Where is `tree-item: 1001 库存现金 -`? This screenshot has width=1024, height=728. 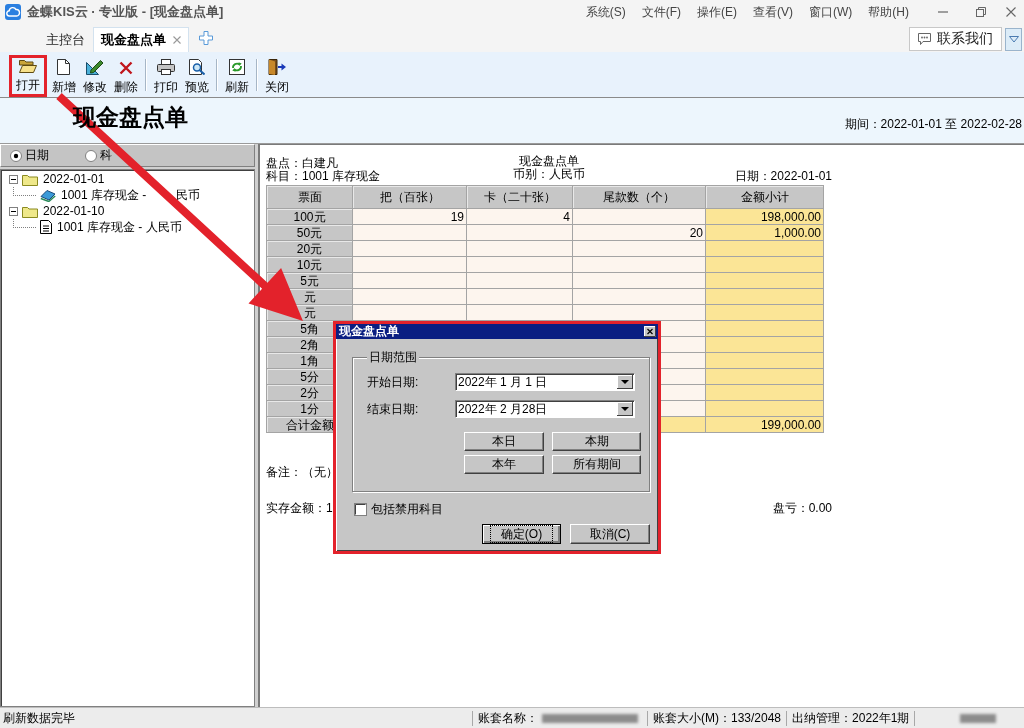 tree-item: 1001 库存现金 - is located at coordinates (104, 195).